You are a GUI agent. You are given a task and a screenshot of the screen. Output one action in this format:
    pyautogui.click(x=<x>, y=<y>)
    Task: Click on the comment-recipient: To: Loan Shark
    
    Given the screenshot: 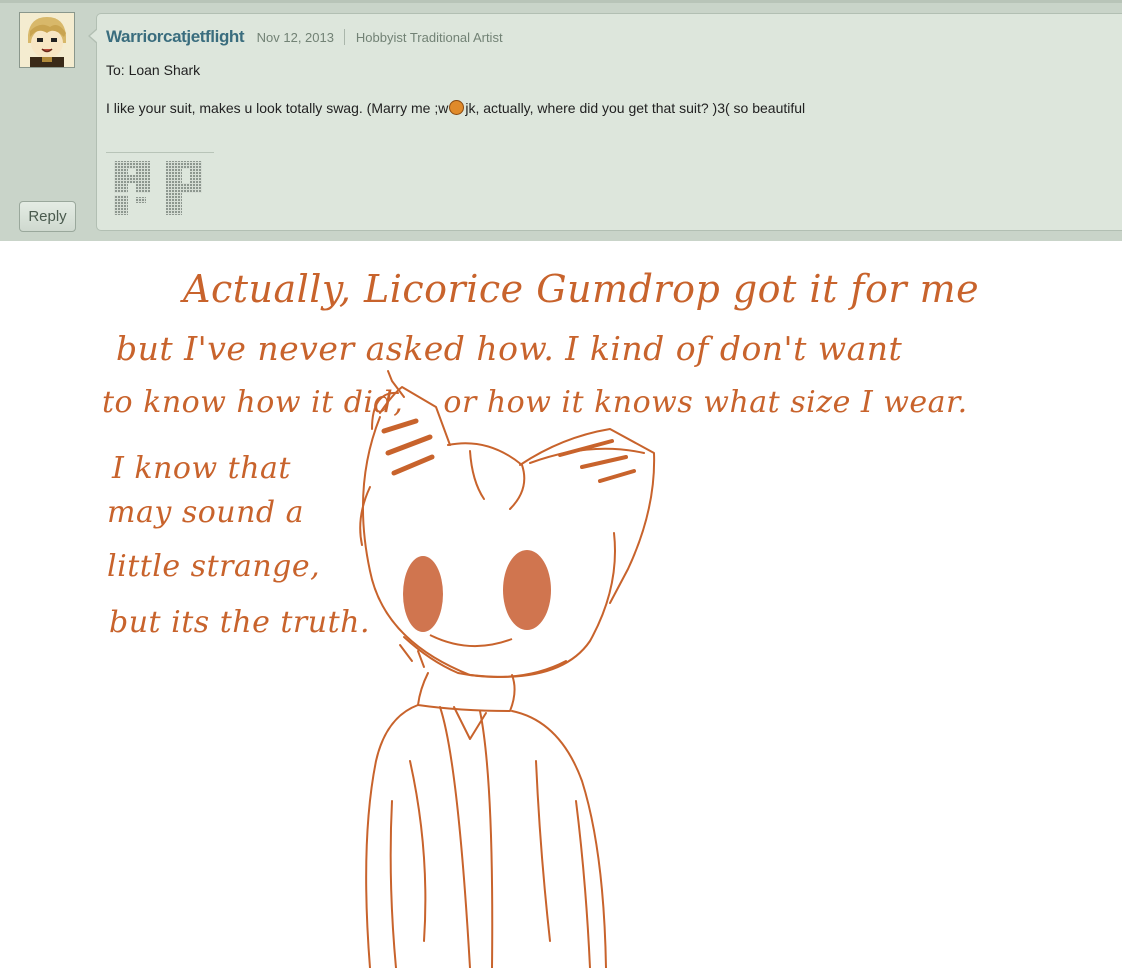 What is the action you would take?
    pyautogui.click(x=153, y=70)
    